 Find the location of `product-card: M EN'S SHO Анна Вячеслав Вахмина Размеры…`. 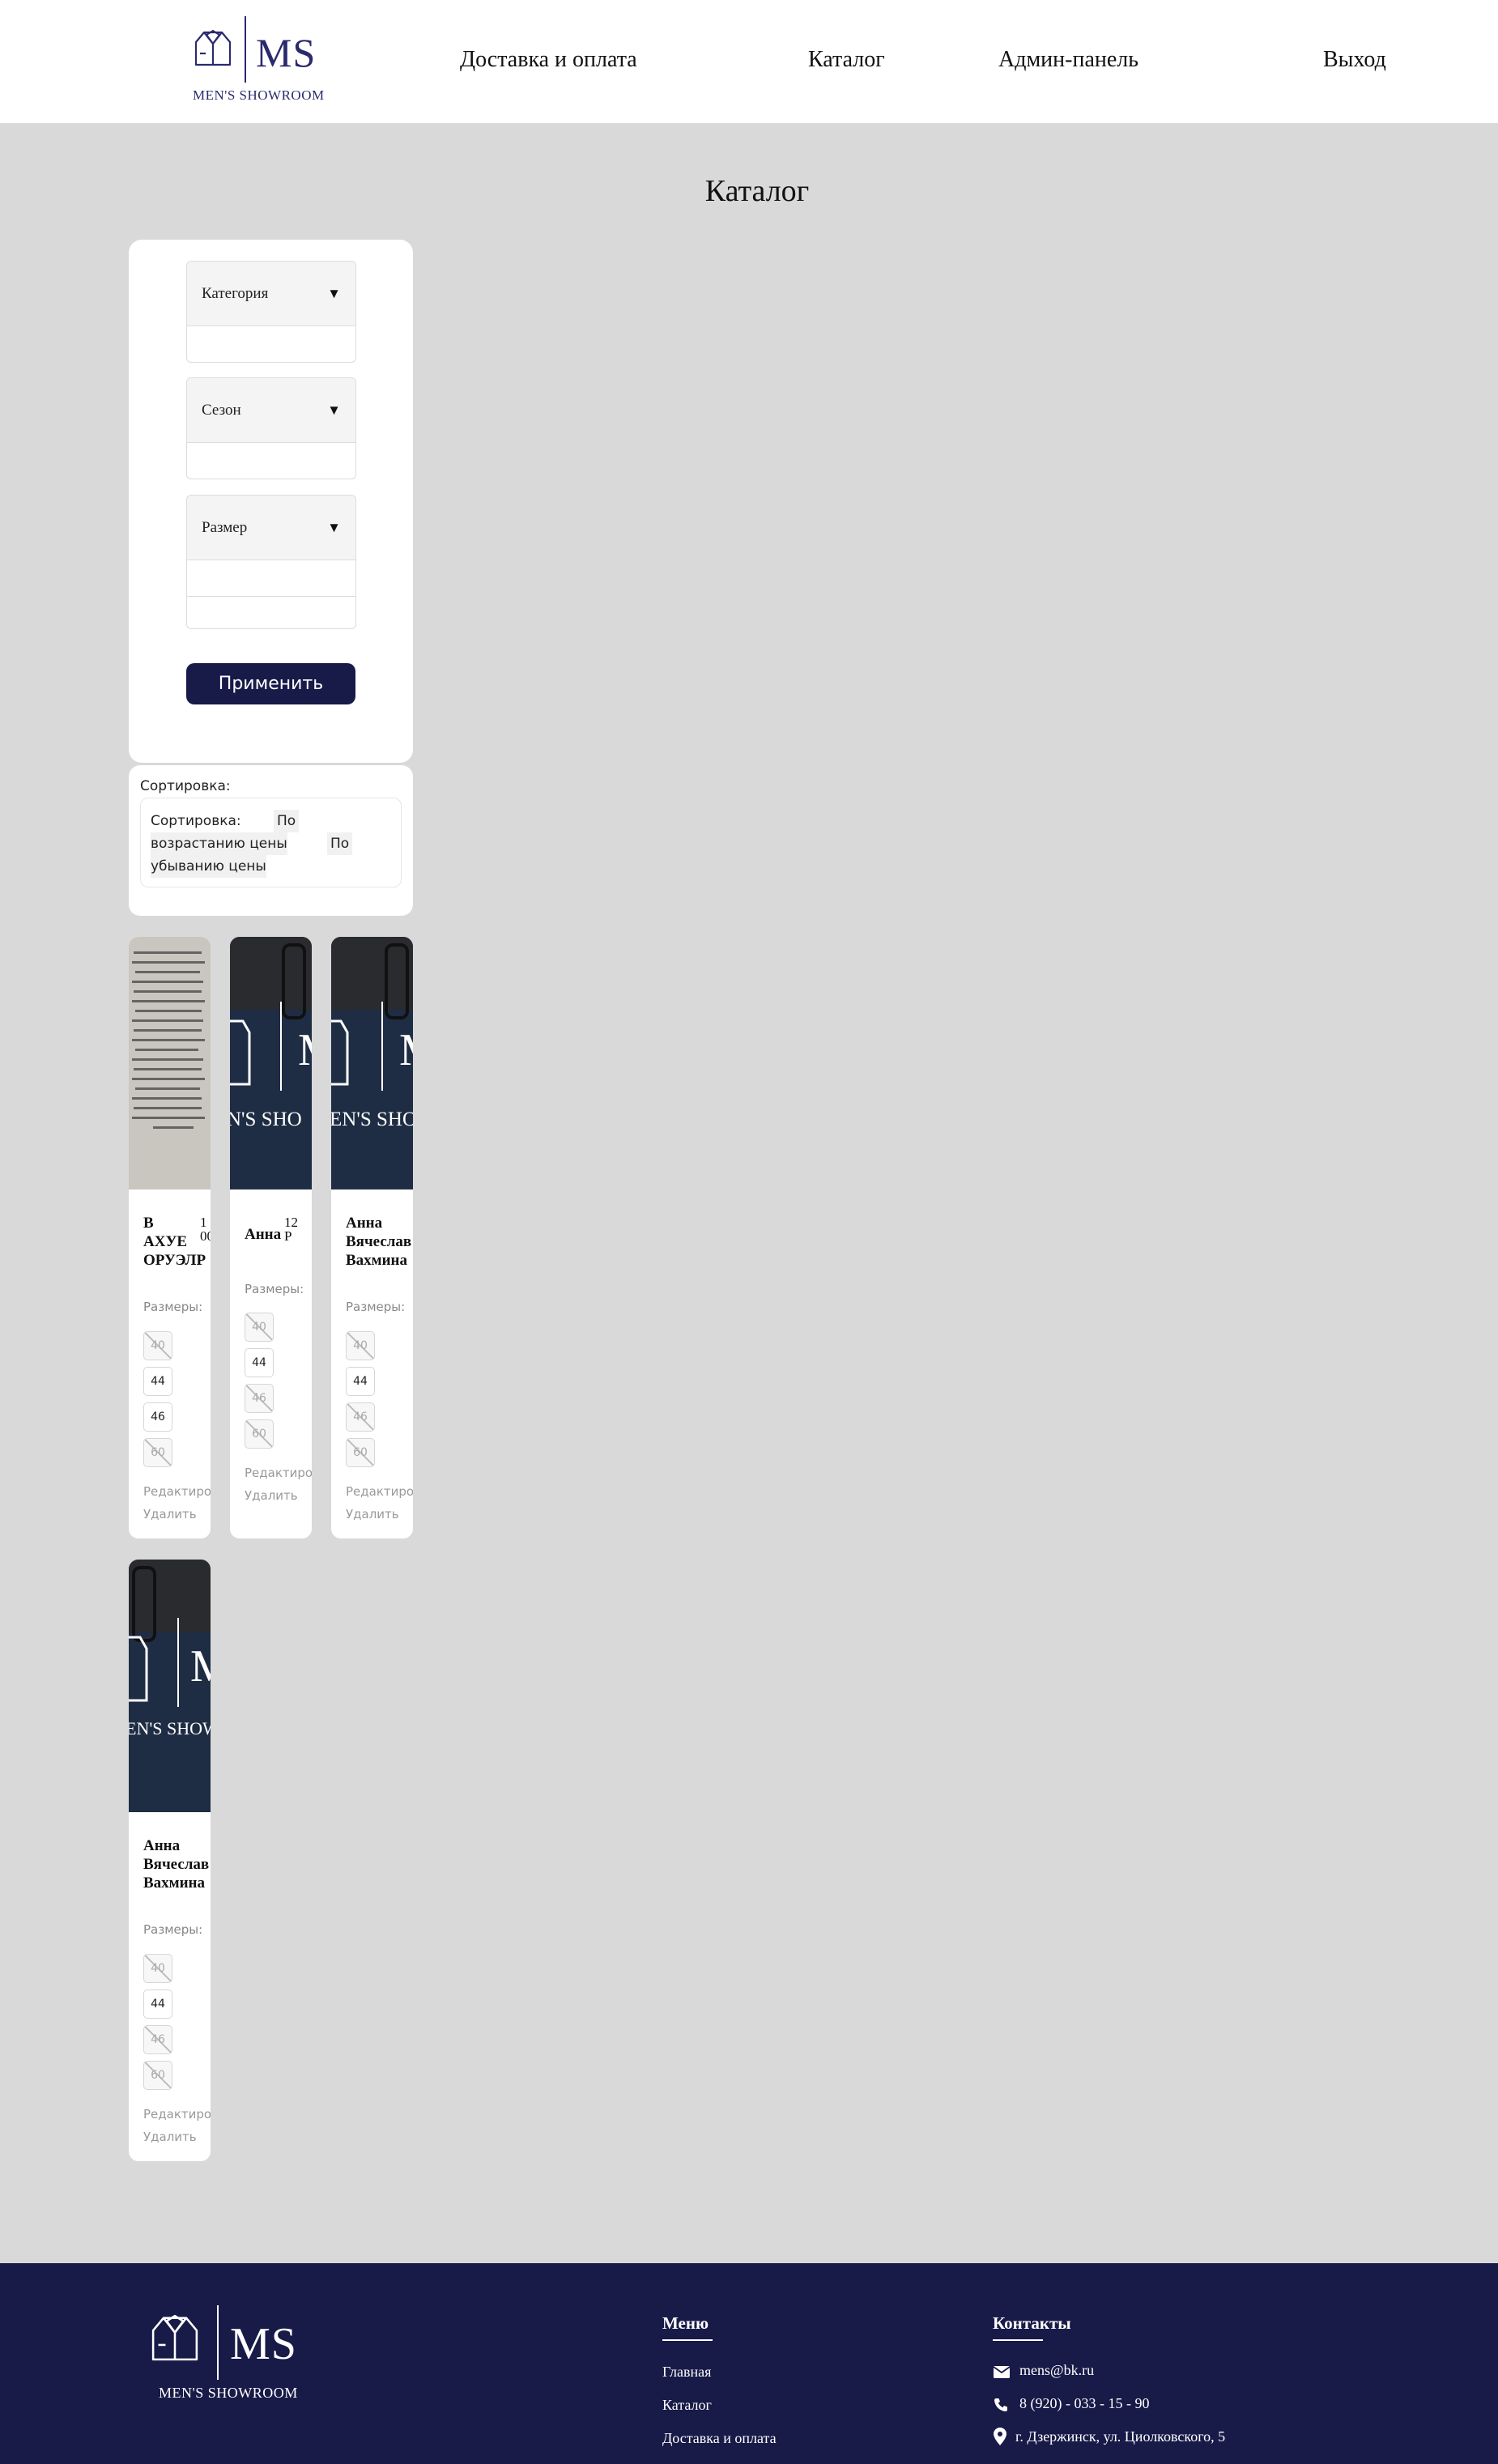

product-card: M EN'S SHO Анна Вячеслав Вахмина Размеры… is located at coordinates (372, 1237).